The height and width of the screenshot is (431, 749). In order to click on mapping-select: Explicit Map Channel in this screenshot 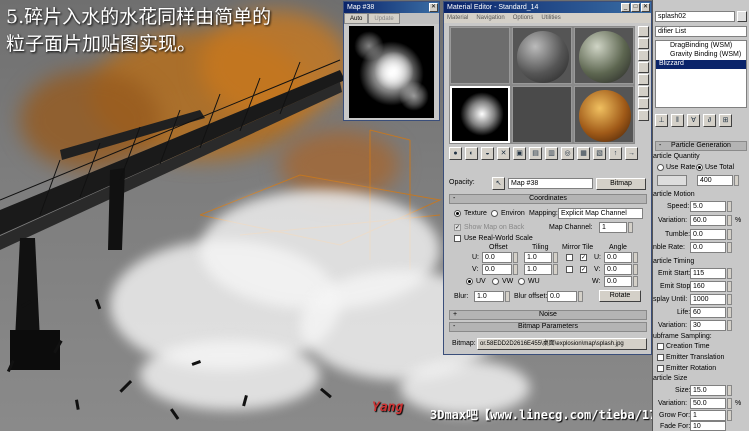, I will do `click(600, 213)`.